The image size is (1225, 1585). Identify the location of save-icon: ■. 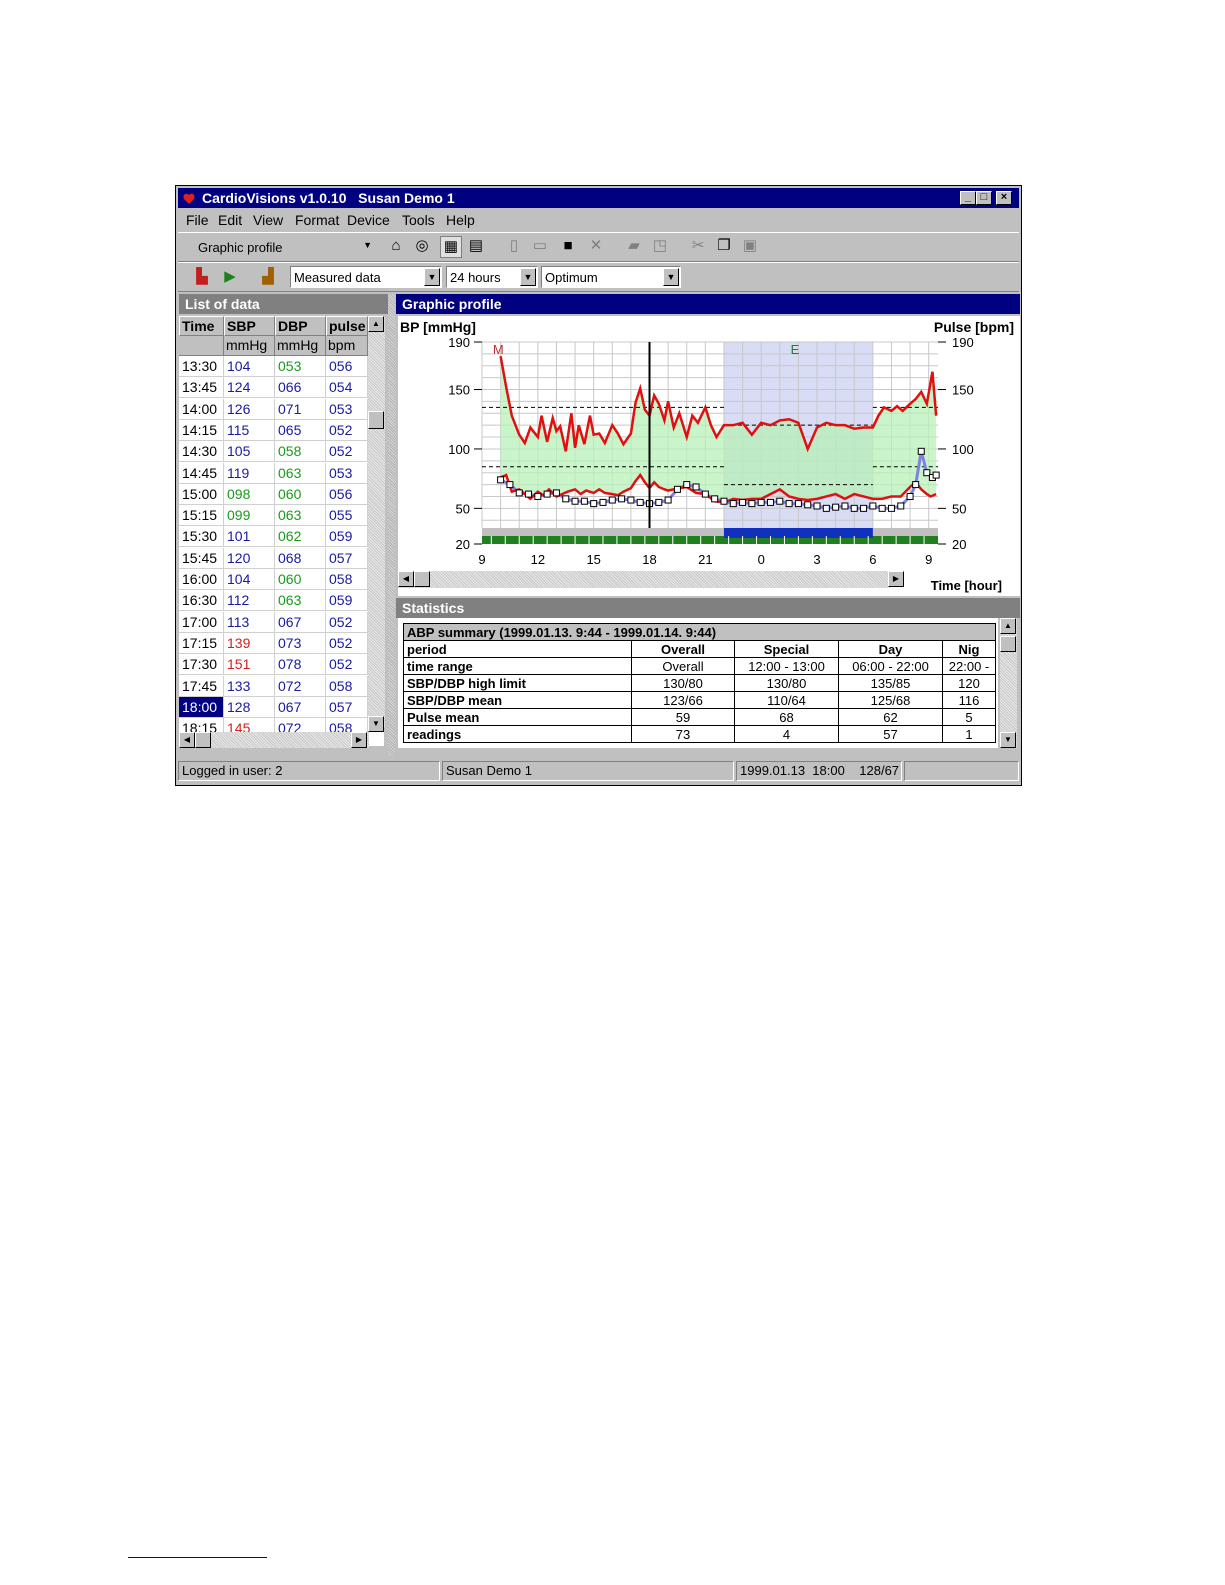
(568, 246).